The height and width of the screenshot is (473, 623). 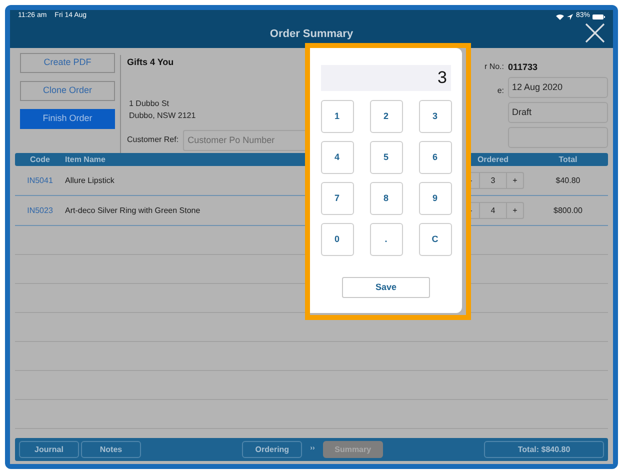 I want to click on order-total: Total: $840.80, so click(x=544, y=449).